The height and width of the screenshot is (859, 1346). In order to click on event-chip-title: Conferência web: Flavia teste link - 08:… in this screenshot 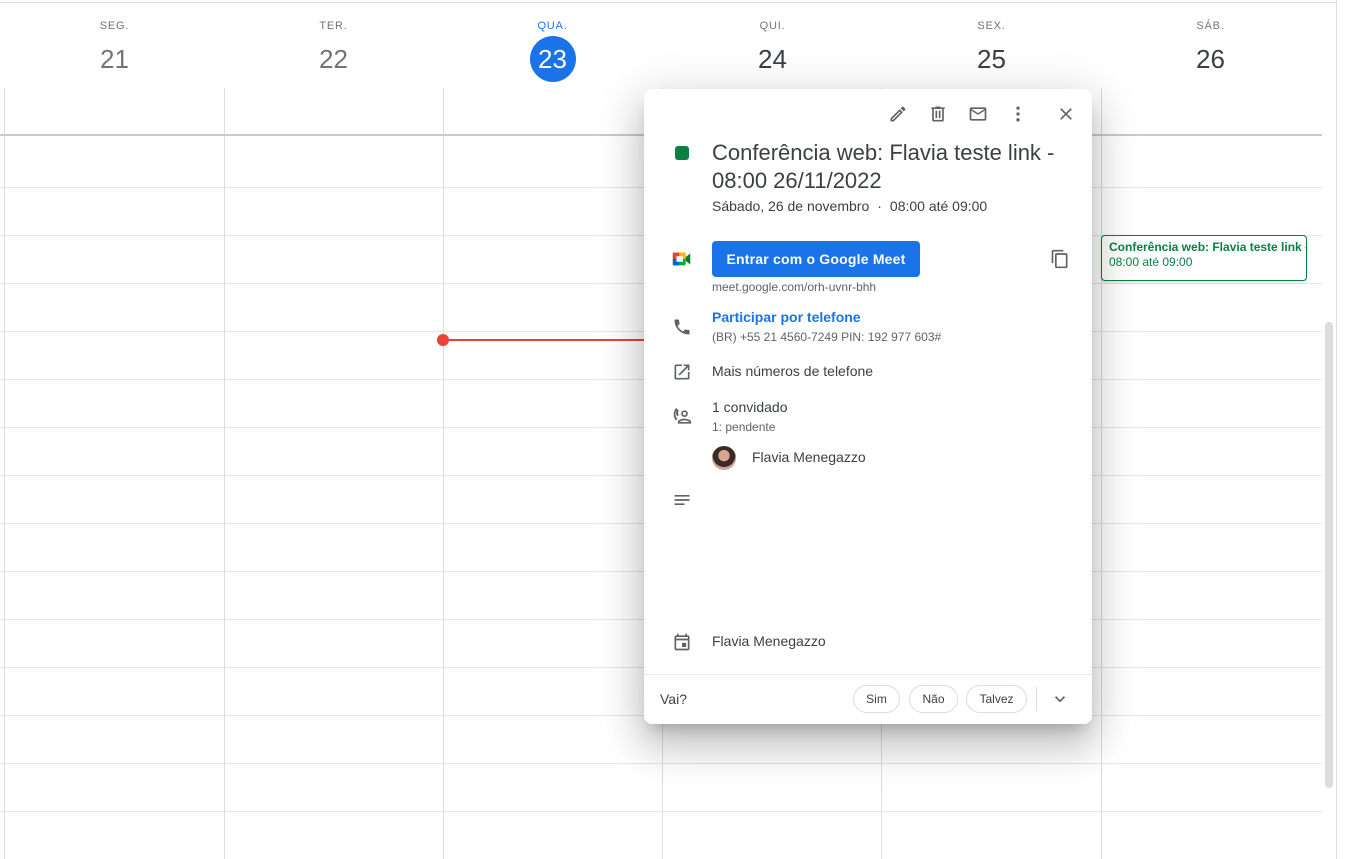, I will do `click(1207, 247)`.